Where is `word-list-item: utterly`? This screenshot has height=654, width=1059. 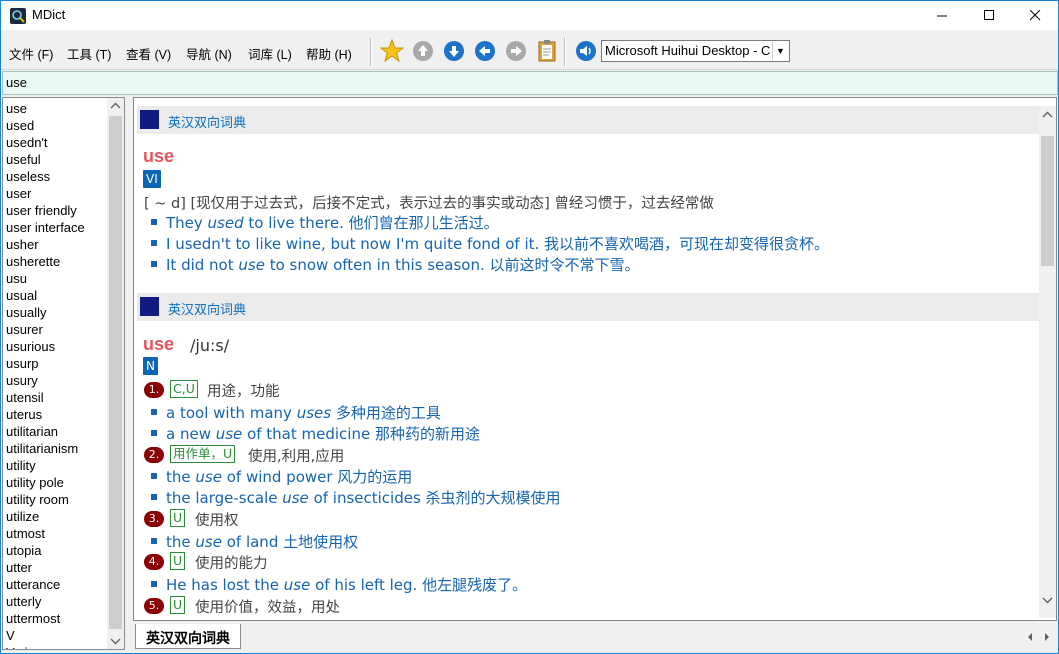
word-list-item: utterly is located at coordinates (23, 602).